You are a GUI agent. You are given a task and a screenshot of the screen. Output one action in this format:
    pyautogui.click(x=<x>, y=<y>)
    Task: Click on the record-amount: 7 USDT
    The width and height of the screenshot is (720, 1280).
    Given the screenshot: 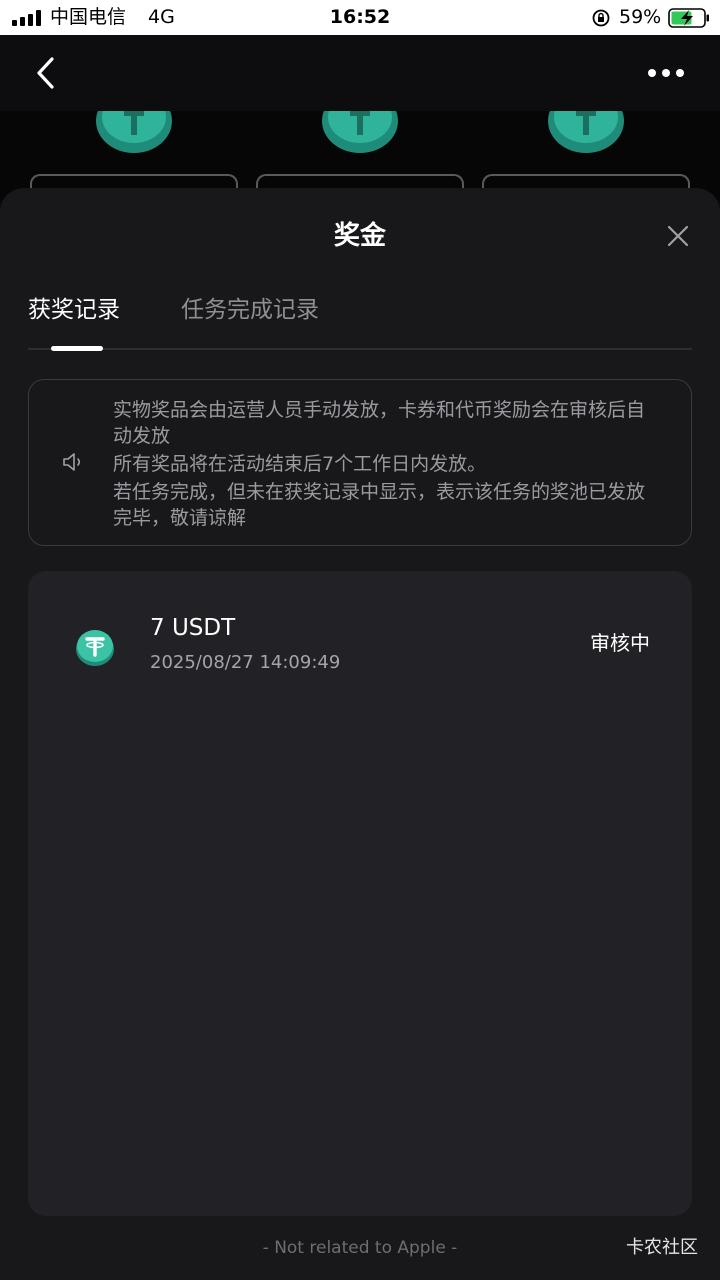 What is the action you would take?
    pyautogui.click(x=193, y=628)
    